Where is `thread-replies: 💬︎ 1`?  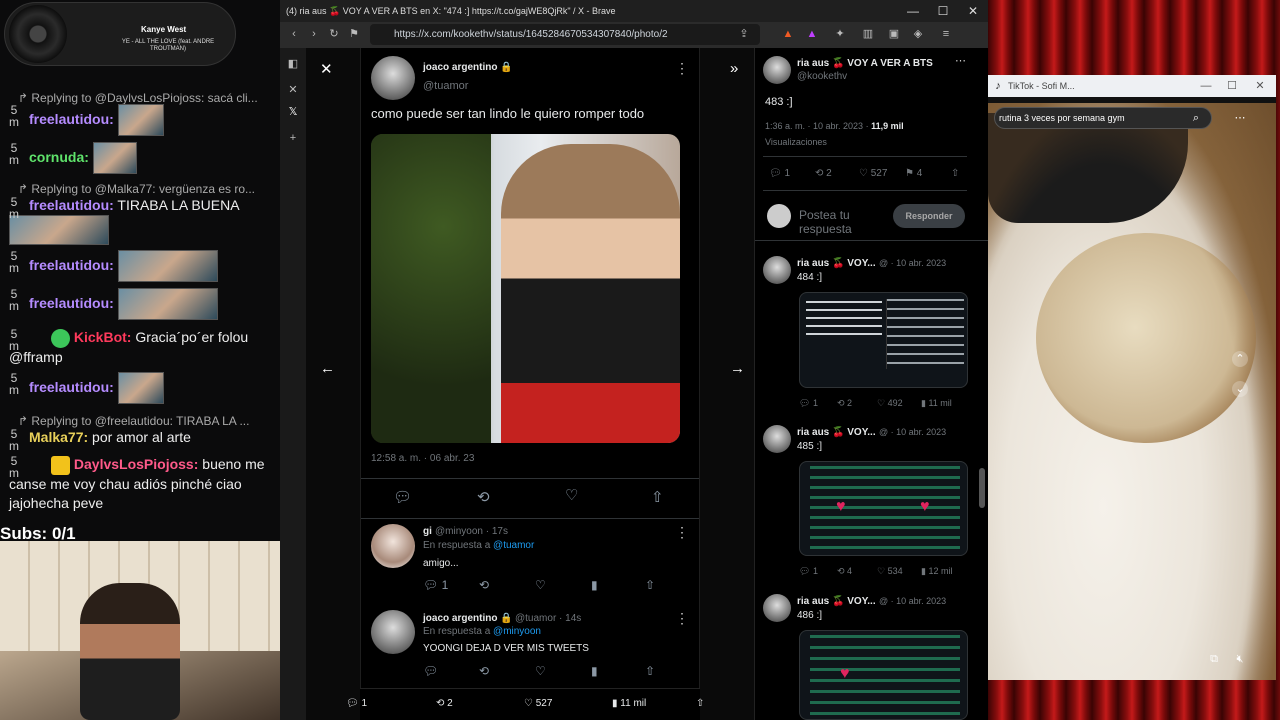 thread-replies: 💬︎ 1 is located at coordinates (779, 173).